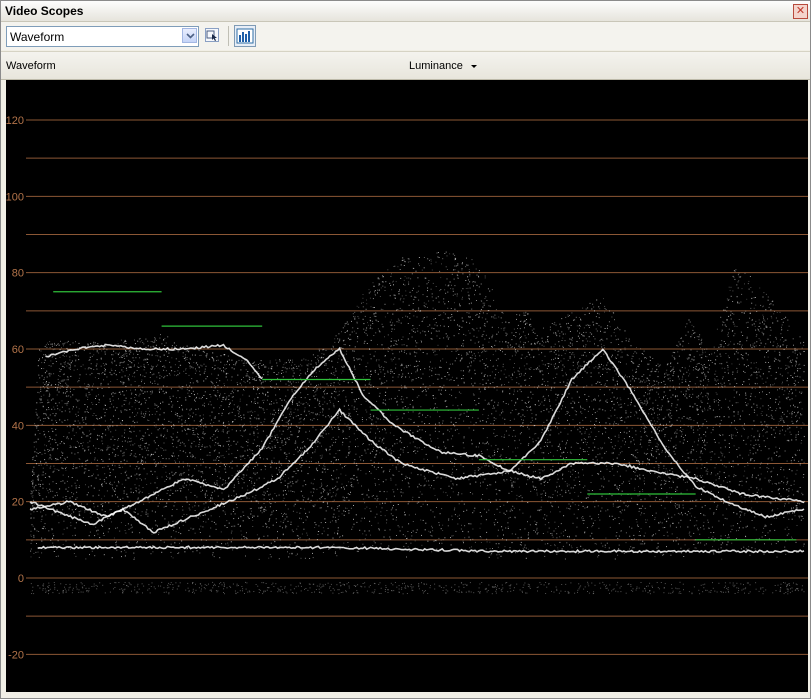 The width and height of the screenshot is (811, 699). I want to click on scope-type-value: Waveform, so click(37, 37).